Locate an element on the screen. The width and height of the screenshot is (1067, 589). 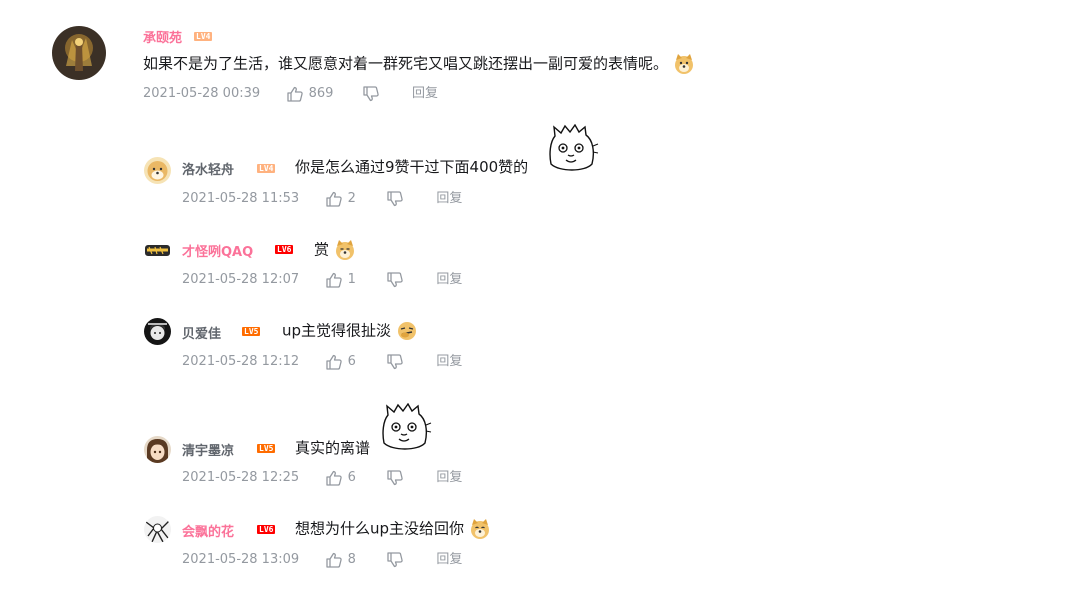
like-count: 869 is located at coordinates (321, 93).